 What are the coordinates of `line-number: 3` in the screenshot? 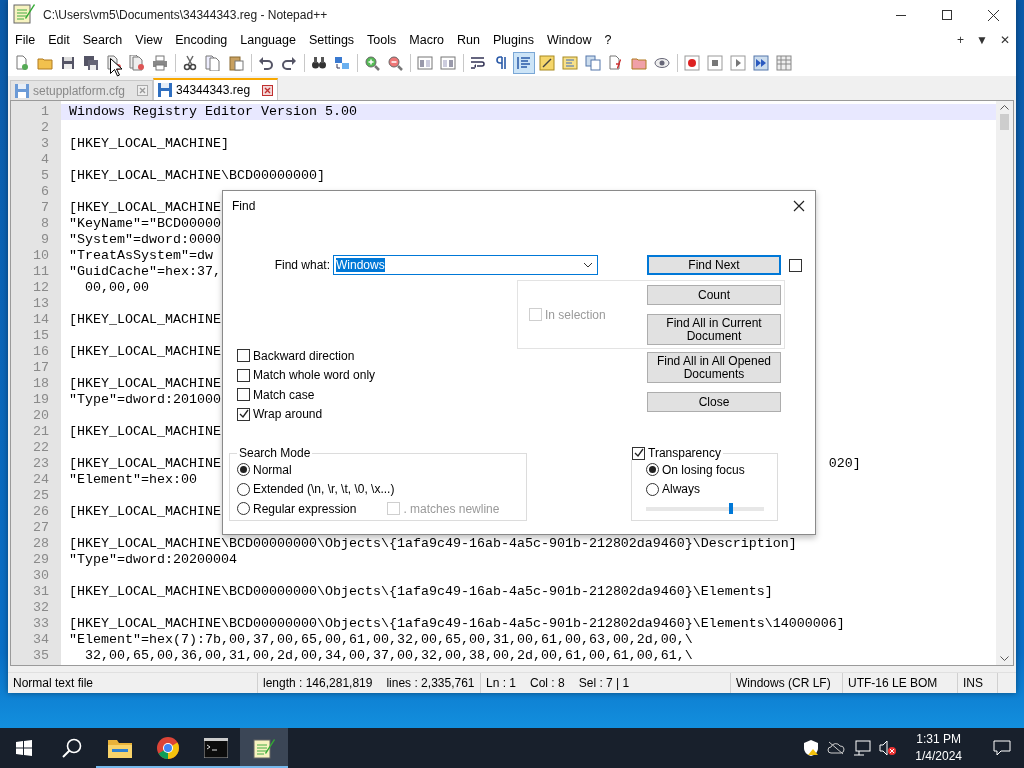 It's located at (45, 144).